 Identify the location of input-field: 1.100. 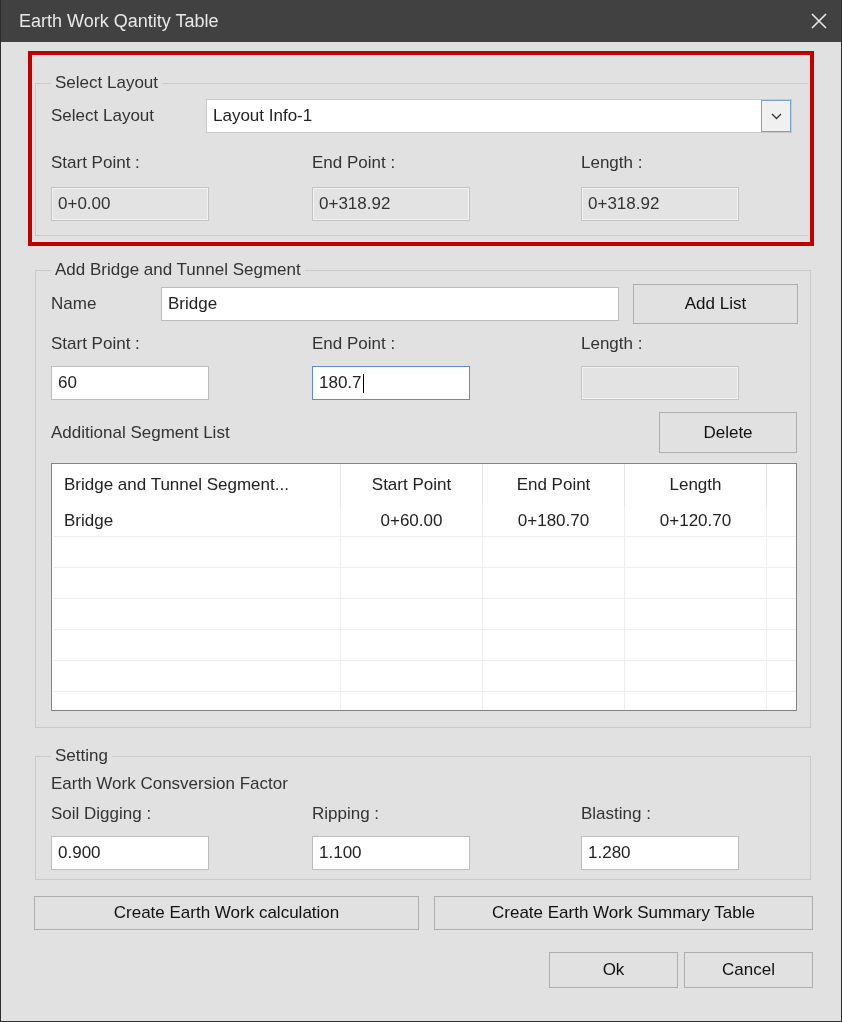
(391, 853).